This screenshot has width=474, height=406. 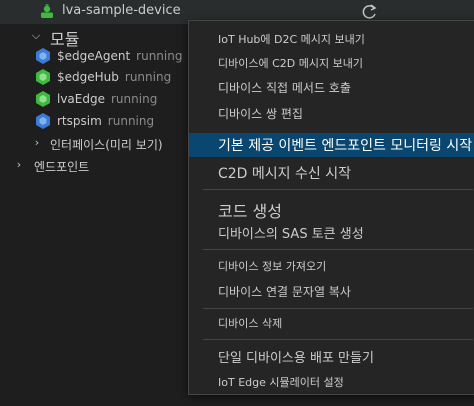 I want to click on menu-item-copy-connection-string: 디바이스 연결 문자열 복사, so click(x=331, y=291).